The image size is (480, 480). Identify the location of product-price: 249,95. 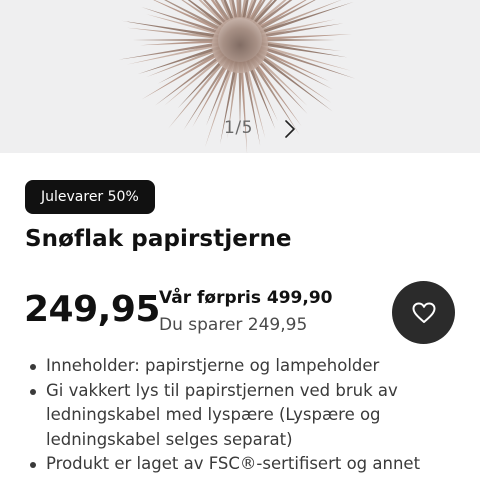
(92, 309).